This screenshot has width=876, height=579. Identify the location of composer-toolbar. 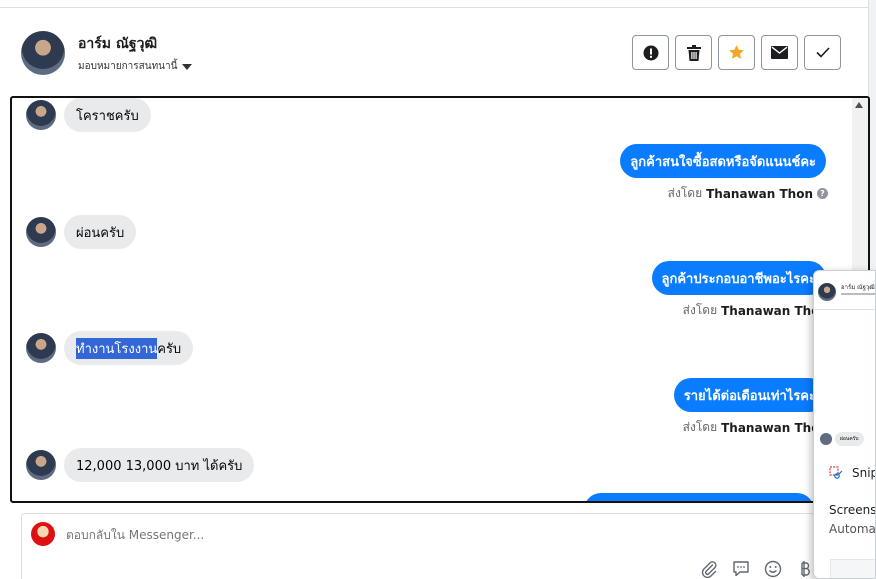
(757, 568).